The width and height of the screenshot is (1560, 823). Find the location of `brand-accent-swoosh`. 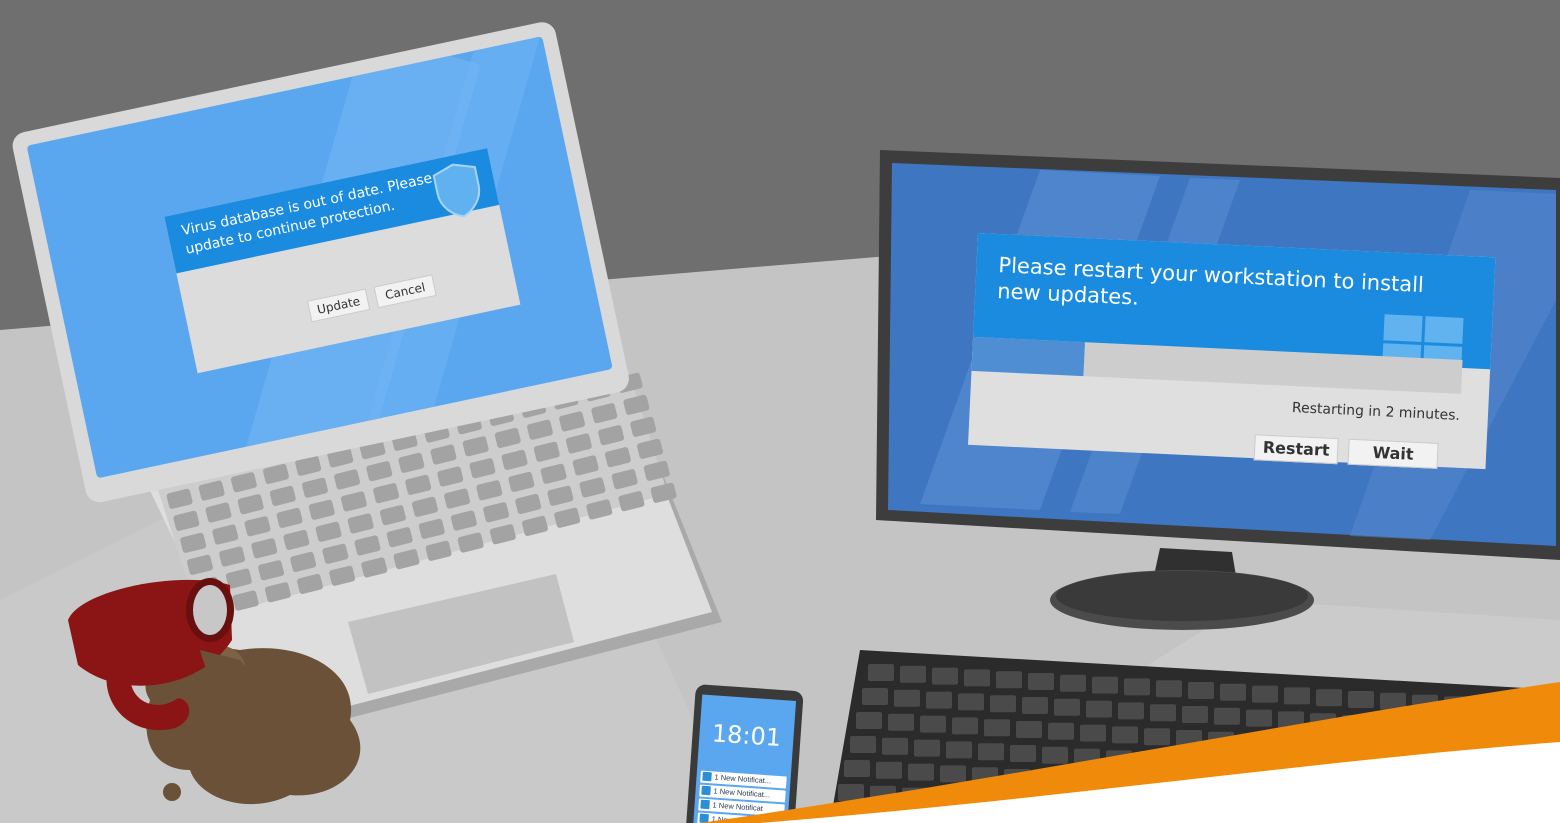

brand-accent-swoosh is located at coordinates (1130, 752).